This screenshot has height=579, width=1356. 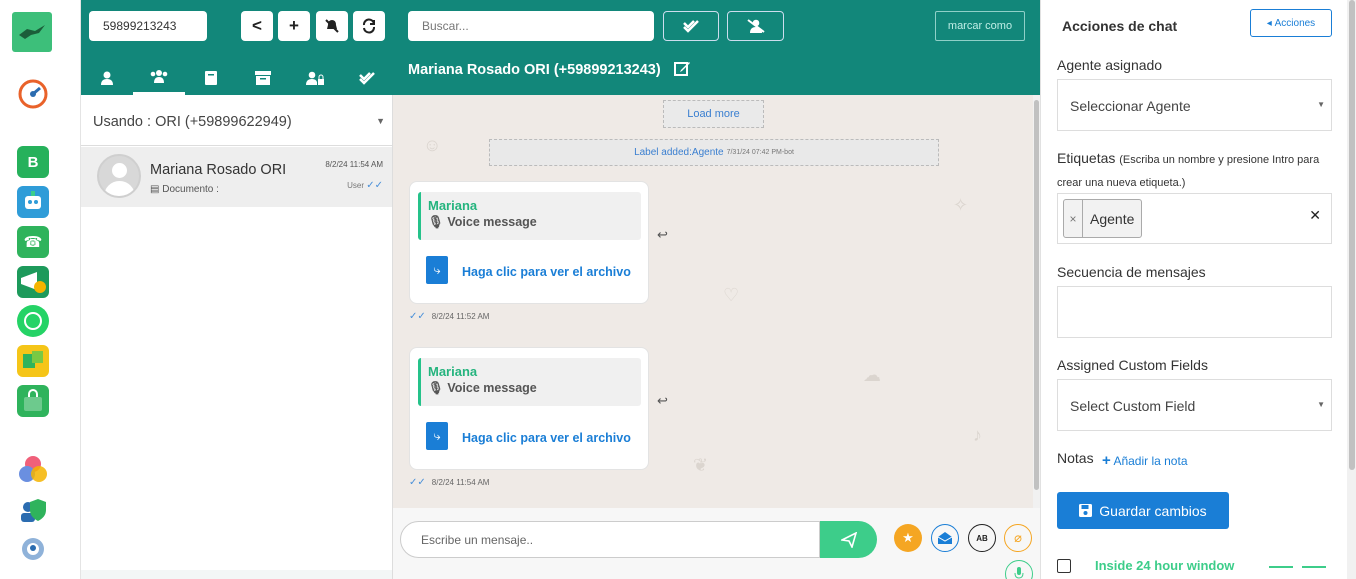 What do you see at coordinates (33, 549) in the screenshot?
I see `settings-gear-icon` at bounding box center [33, 549].